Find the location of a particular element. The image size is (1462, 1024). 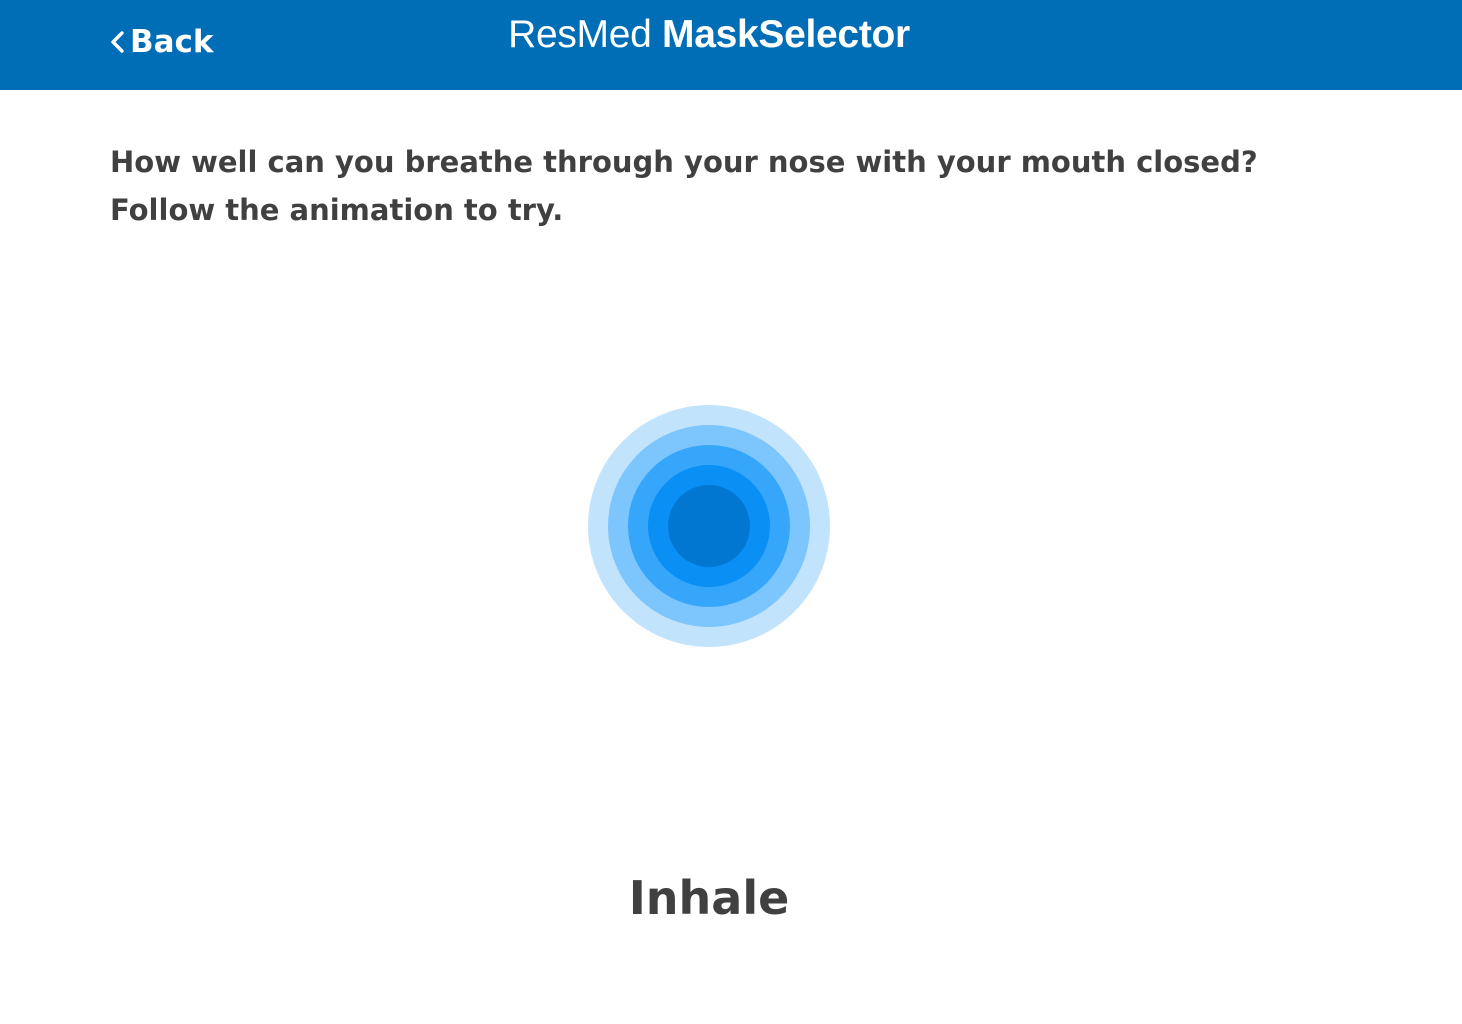

breath-ring-core is located at coordinates (709, 526).